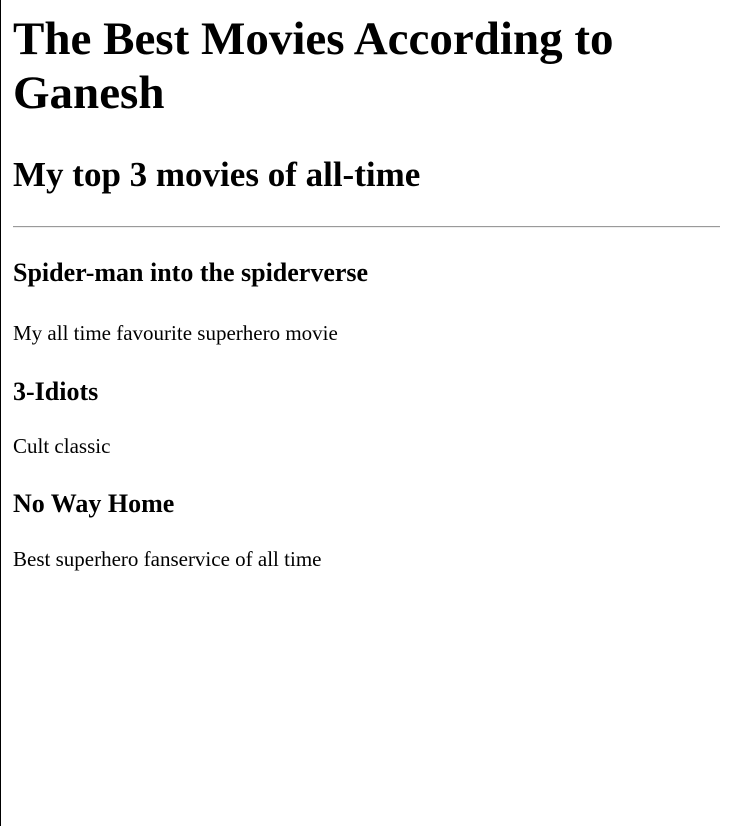 The height and width of the screenshot is (826, 733). I want to click on section-divider, so click(366, 227).